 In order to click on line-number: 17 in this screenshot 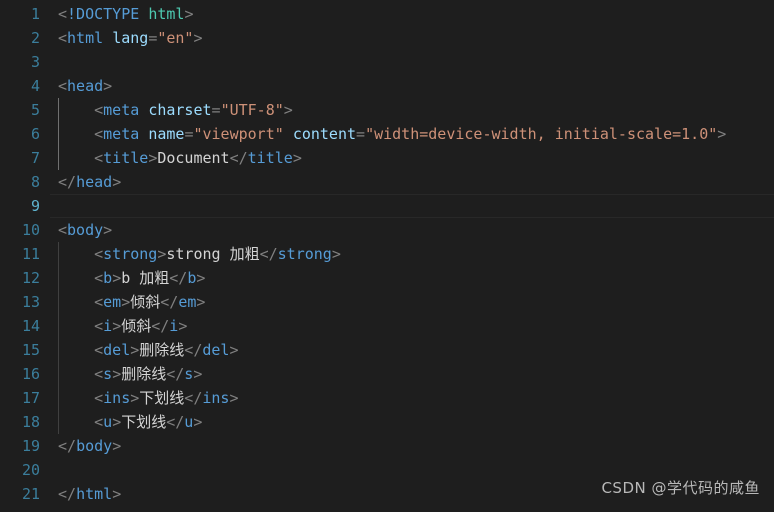, I will do `click(30, 398)`.